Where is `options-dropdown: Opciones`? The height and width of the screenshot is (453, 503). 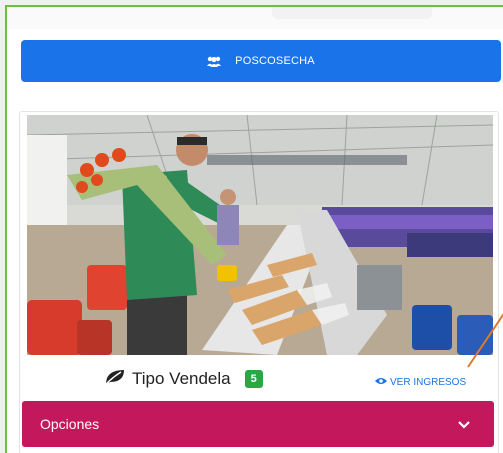
options-dropdown: Opciones is located at coordinates (258, 424).